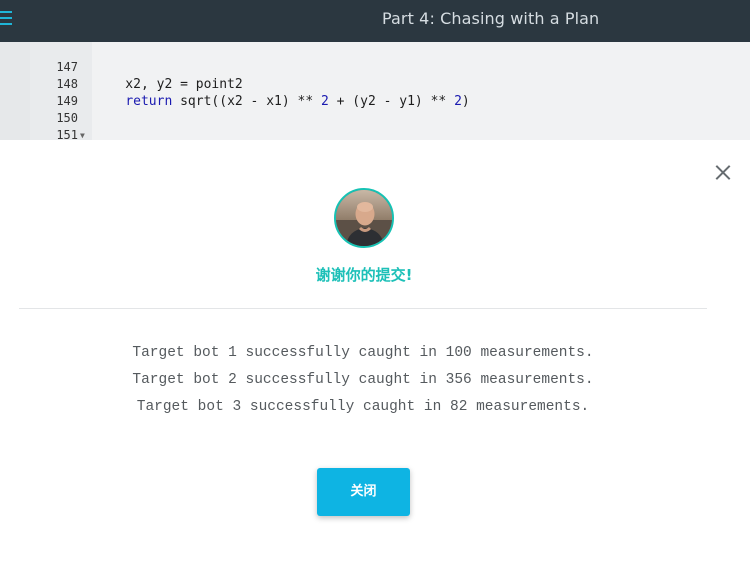  Describe the element at coordinates (364, 275) in the screenshot. I see `thank-you-message: 谢谢你的提交!` at that location.